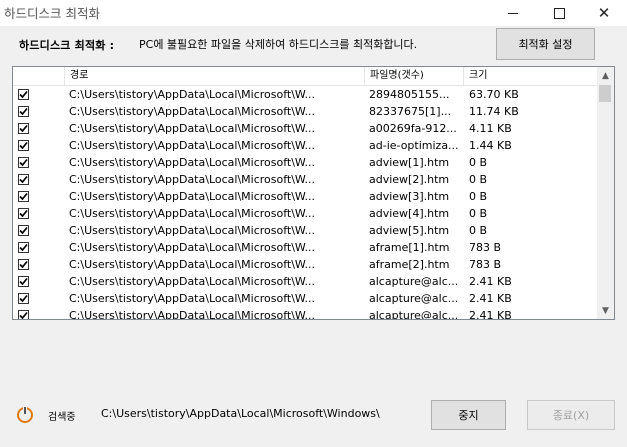 The width and height of the screenshot is (627, 447). Describe the element at coordinates (605, 93) in the screenshot. I see `scroll-thumb` at that location.